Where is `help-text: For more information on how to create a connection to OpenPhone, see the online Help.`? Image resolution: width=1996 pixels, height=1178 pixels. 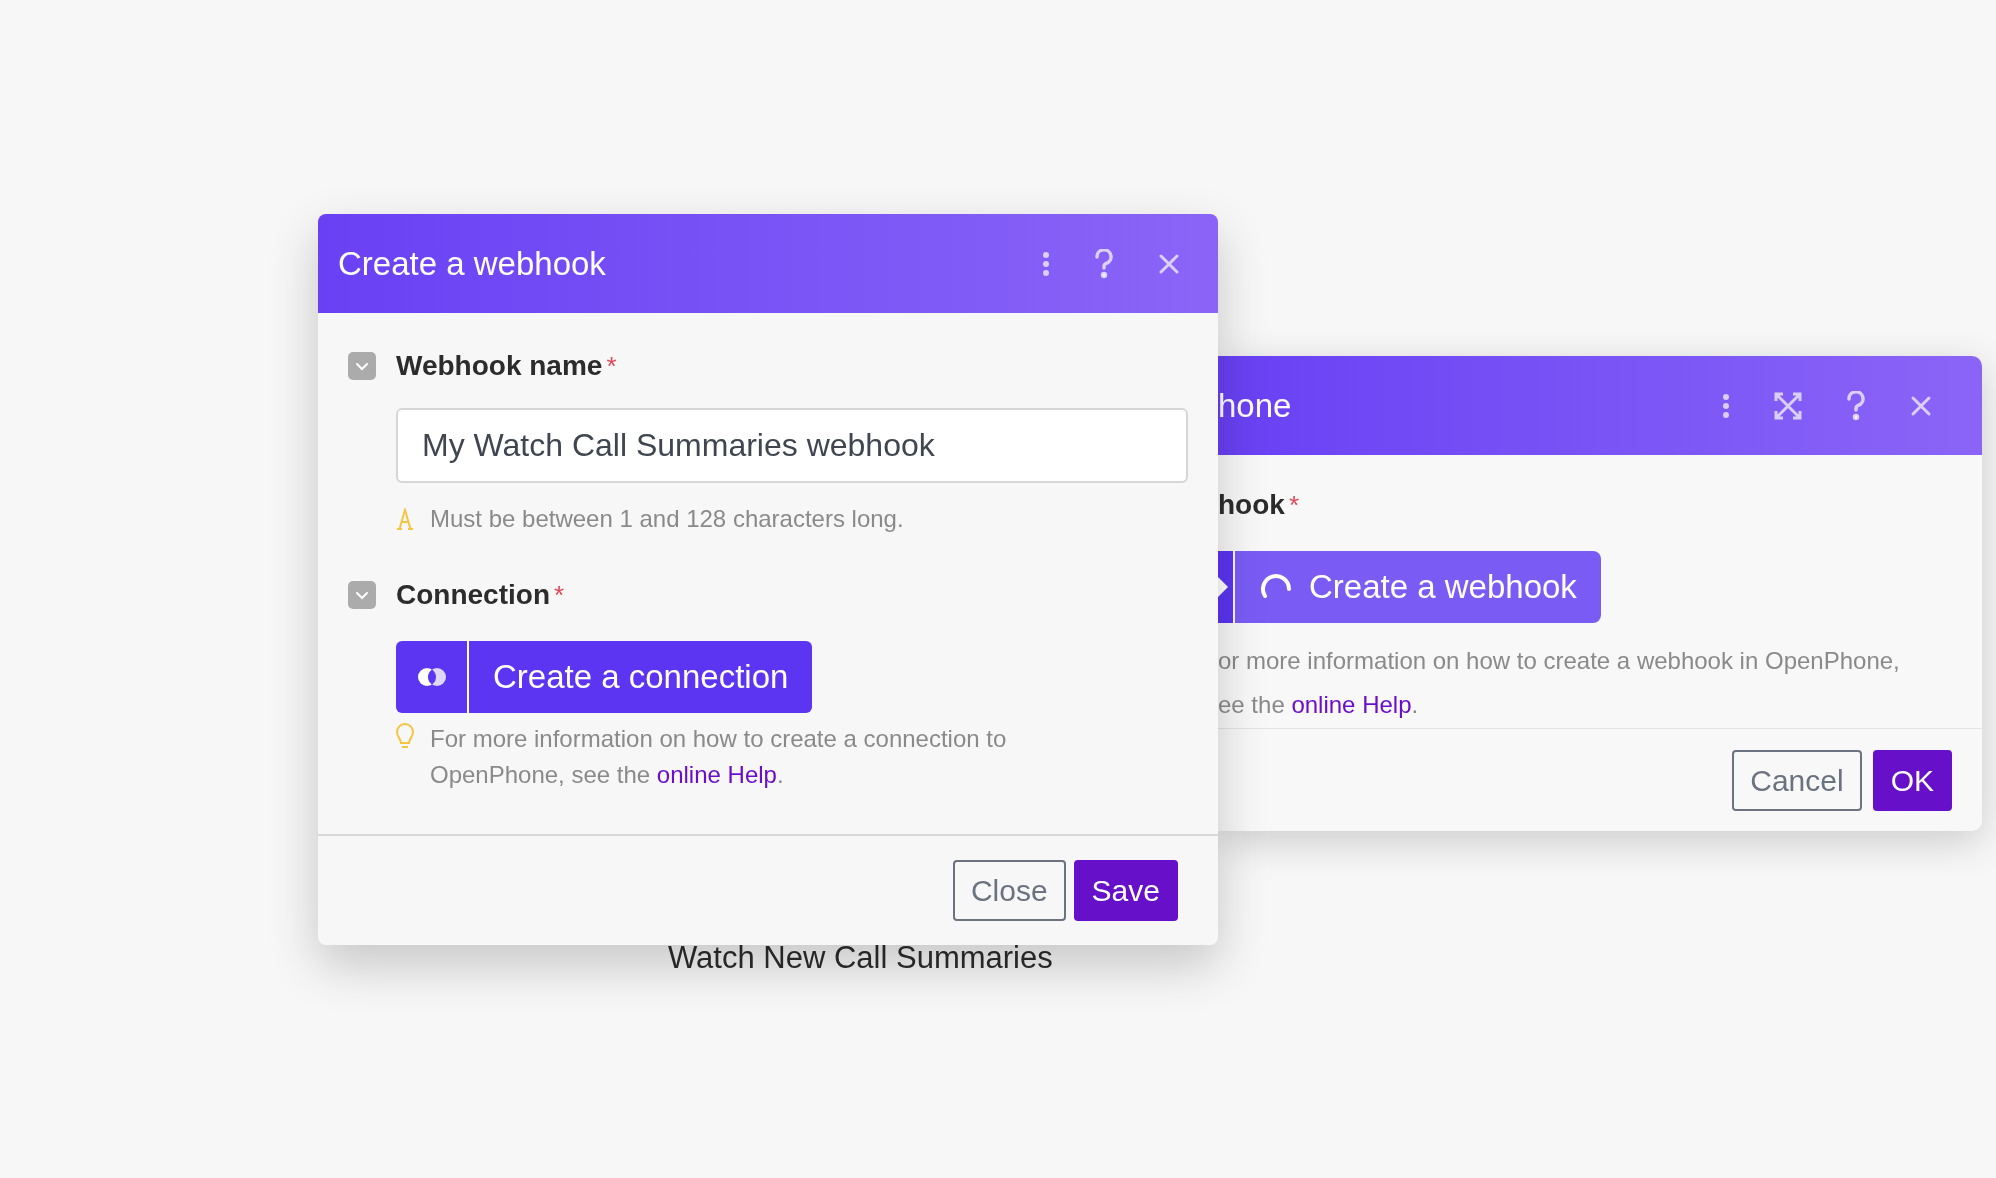 help-text: For more information on how to create a connection to OpenPhone, see the online Help. is located at coordinates (719, 757).